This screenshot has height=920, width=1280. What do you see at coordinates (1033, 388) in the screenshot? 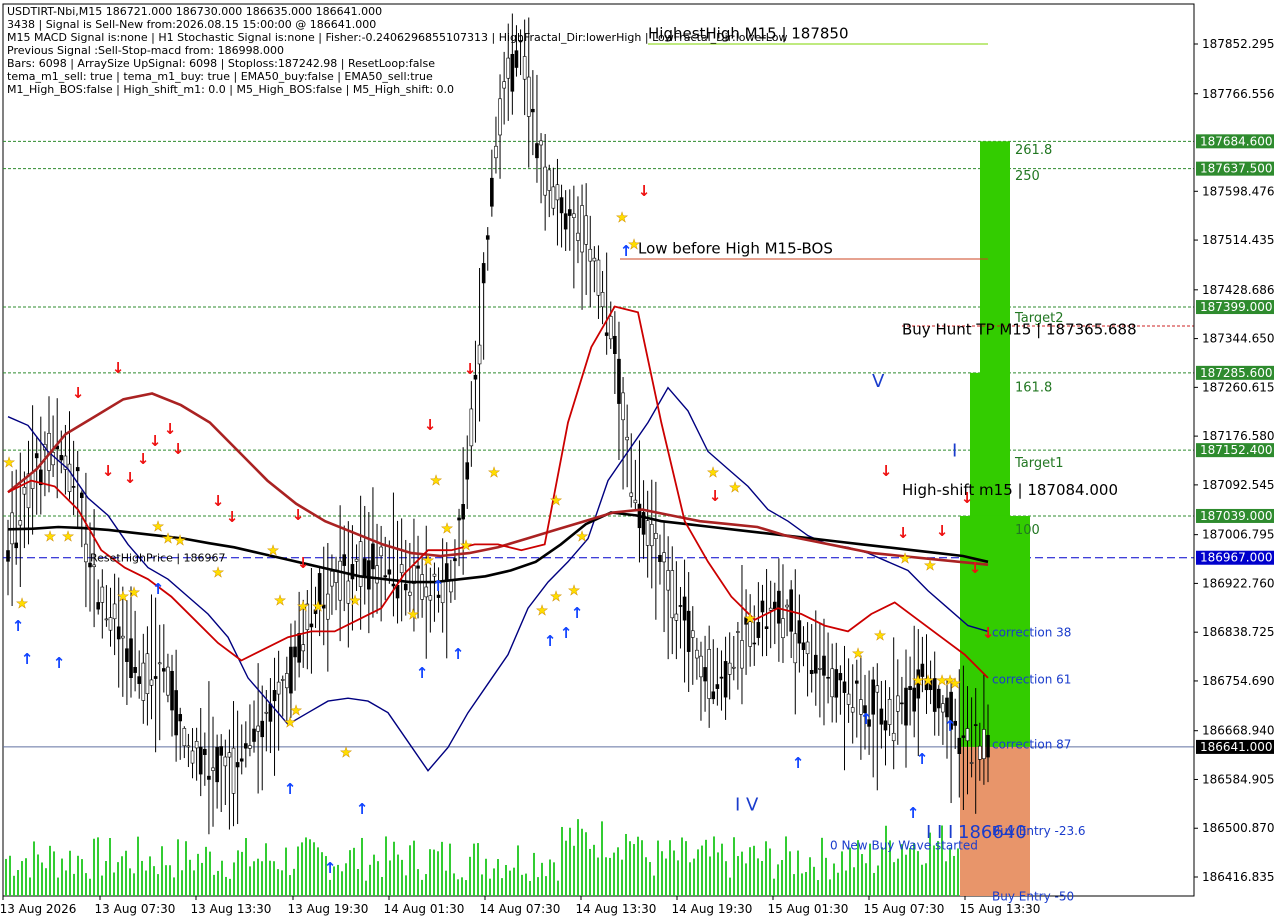
I see `fib-level-label: 161.8` at bounding box center [1033, 388].